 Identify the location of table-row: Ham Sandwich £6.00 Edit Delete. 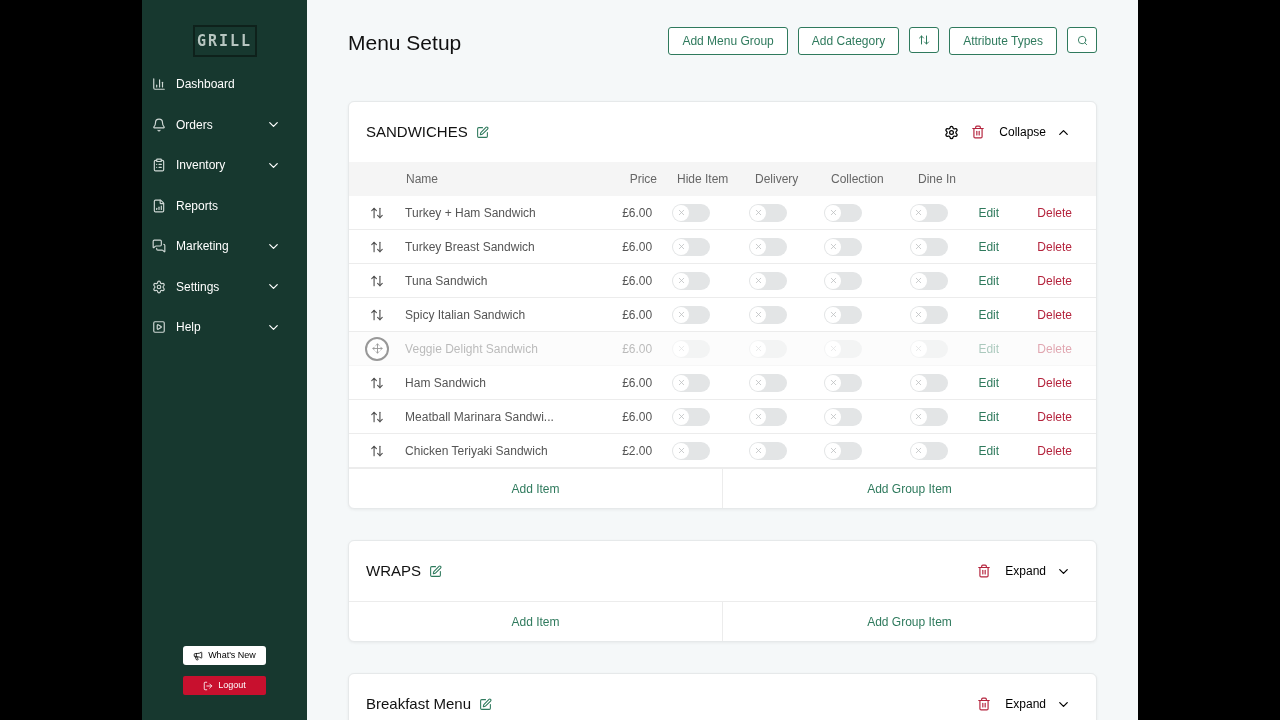
(722, 383).